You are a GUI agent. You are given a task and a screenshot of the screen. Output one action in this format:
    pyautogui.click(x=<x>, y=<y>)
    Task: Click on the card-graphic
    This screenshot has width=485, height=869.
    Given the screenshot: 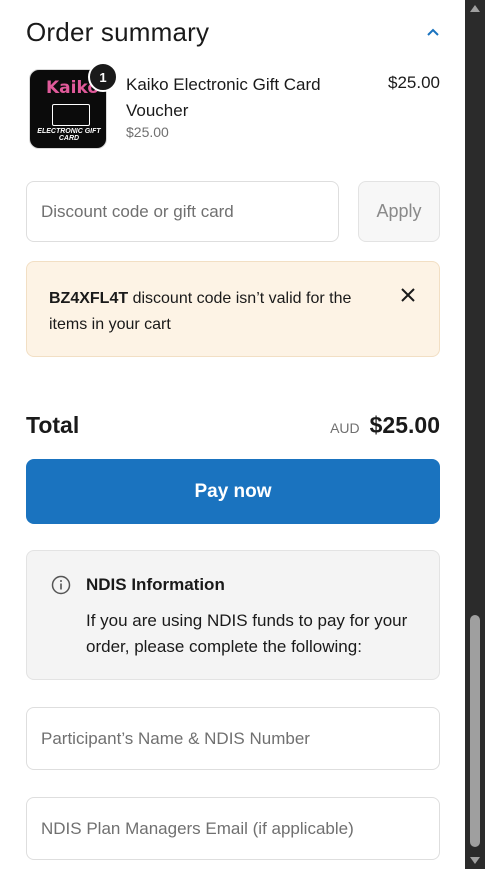 What is the action you would take?
    pyautogui.click(x=71, y=115)
    